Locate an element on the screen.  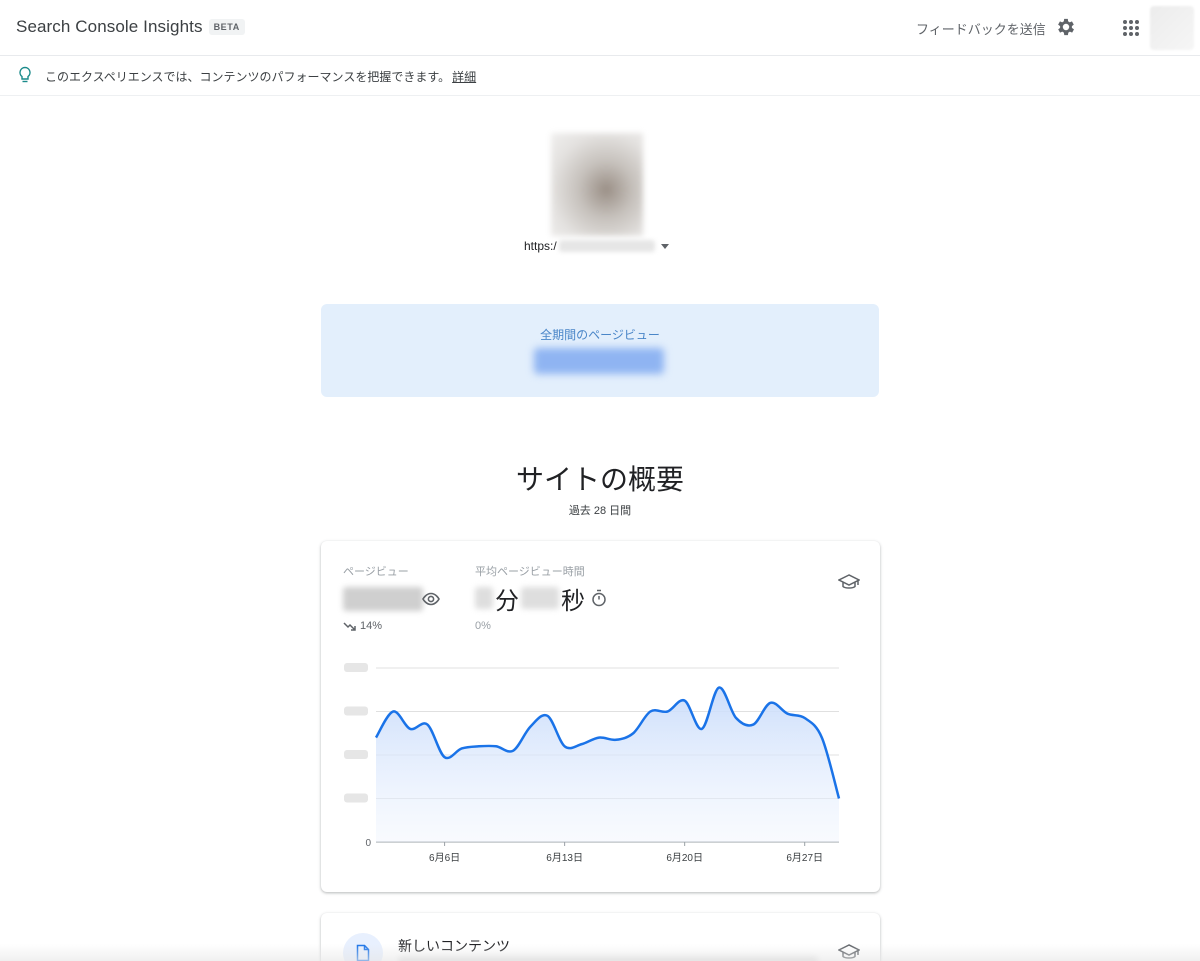
minutes-value-redacted is located at coordinates (484, 598).